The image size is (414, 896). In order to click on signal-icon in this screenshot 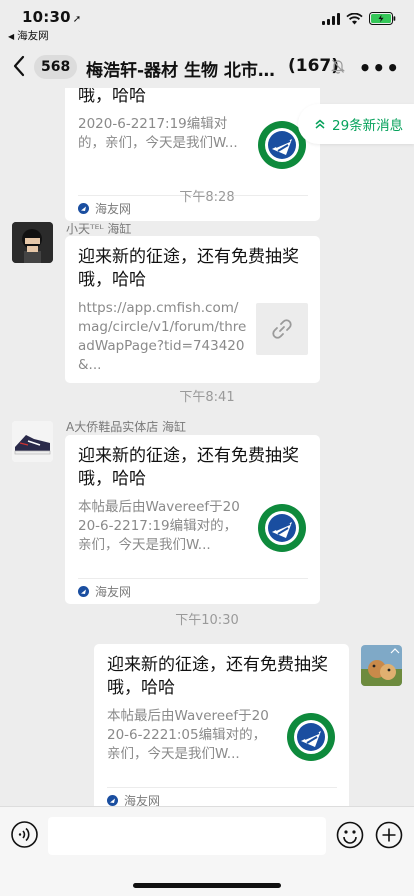, I will do `click(331, 18)`.